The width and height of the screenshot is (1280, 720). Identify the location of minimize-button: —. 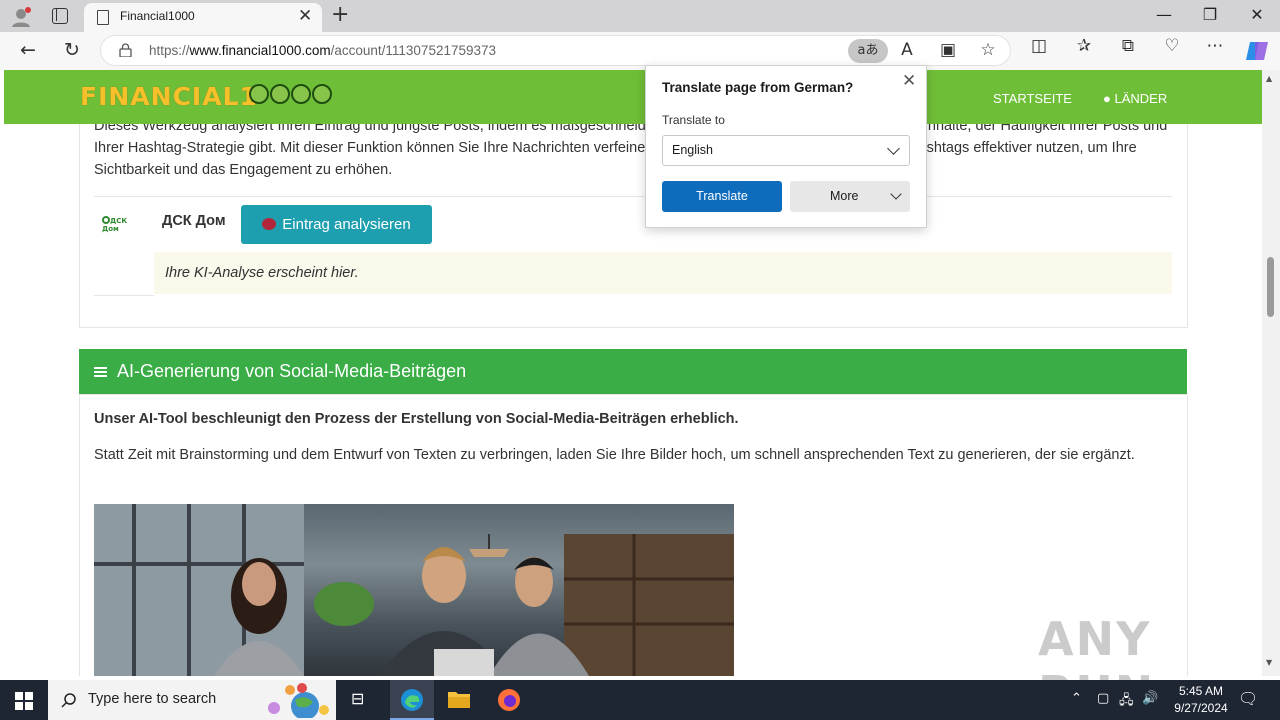
(1164, 14).